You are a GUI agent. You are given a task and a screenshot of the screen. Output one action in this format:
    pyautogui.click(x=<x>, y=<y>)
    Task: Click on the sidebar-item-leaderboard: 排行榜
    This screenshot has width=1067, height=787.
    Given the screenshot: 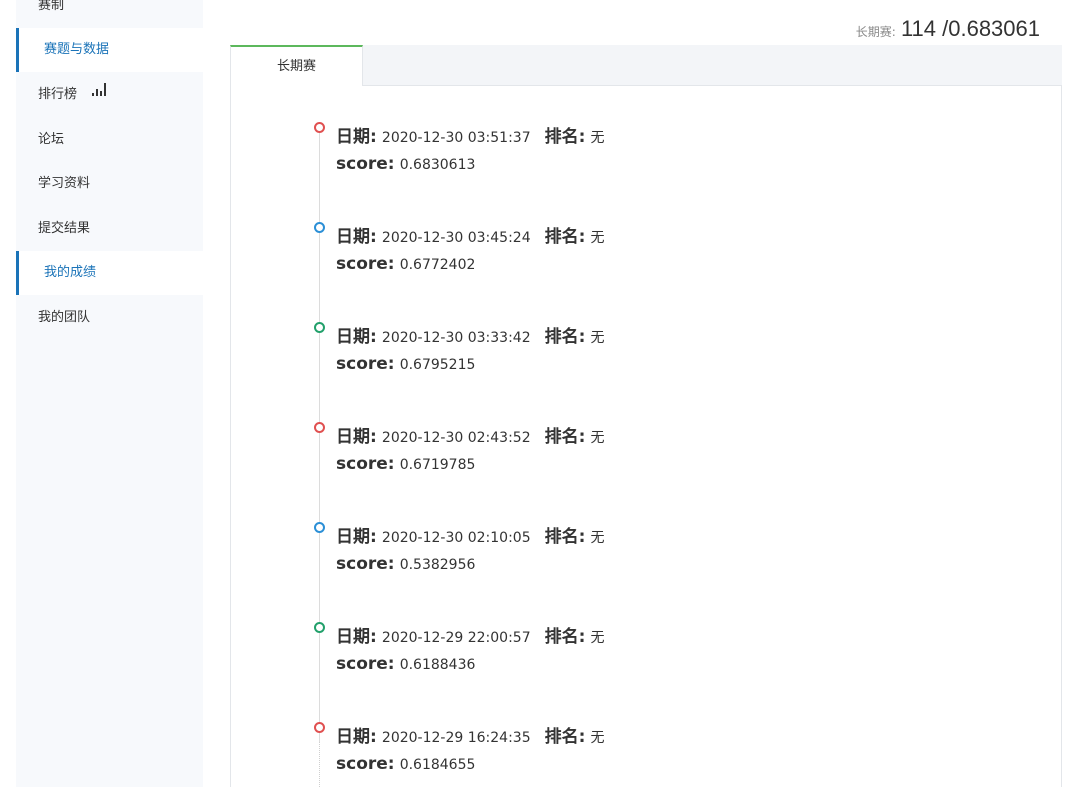 What is the action you would take?
    pyautogui.click(x=109, y=95)
    